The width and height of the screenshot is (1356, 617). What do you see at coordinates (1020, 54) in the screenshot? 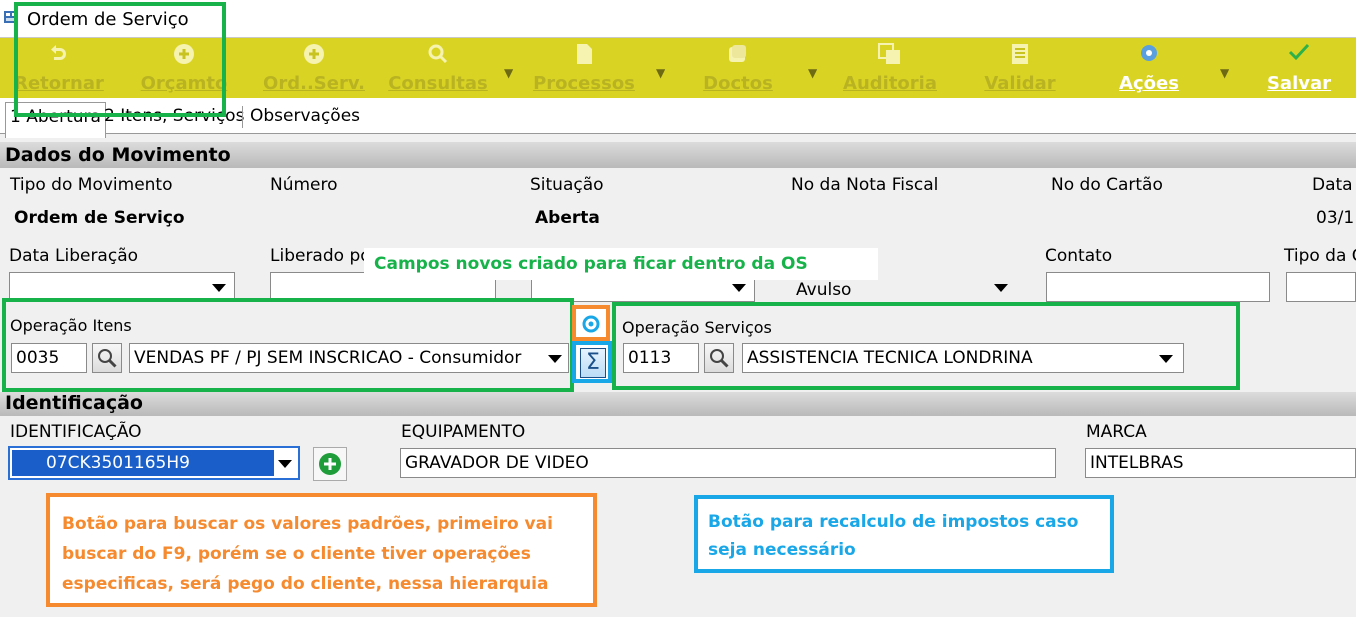
I see `checklist-icon` at bounding box center [1020, 54].